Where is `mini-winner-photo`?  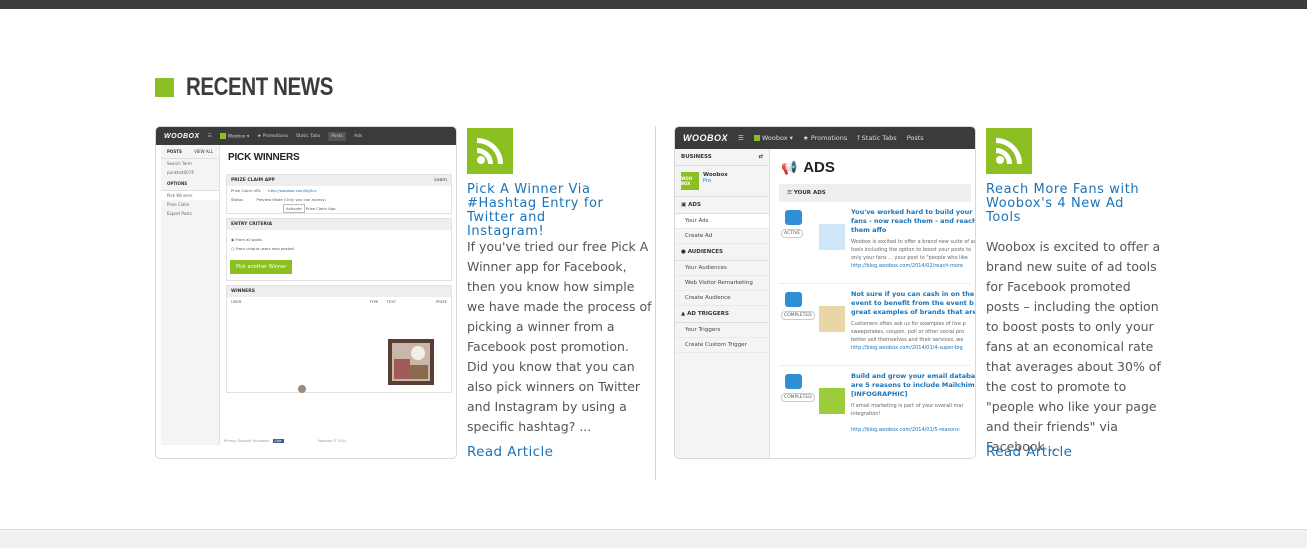 mini-winner-photo is located at coordinates (411, 362).